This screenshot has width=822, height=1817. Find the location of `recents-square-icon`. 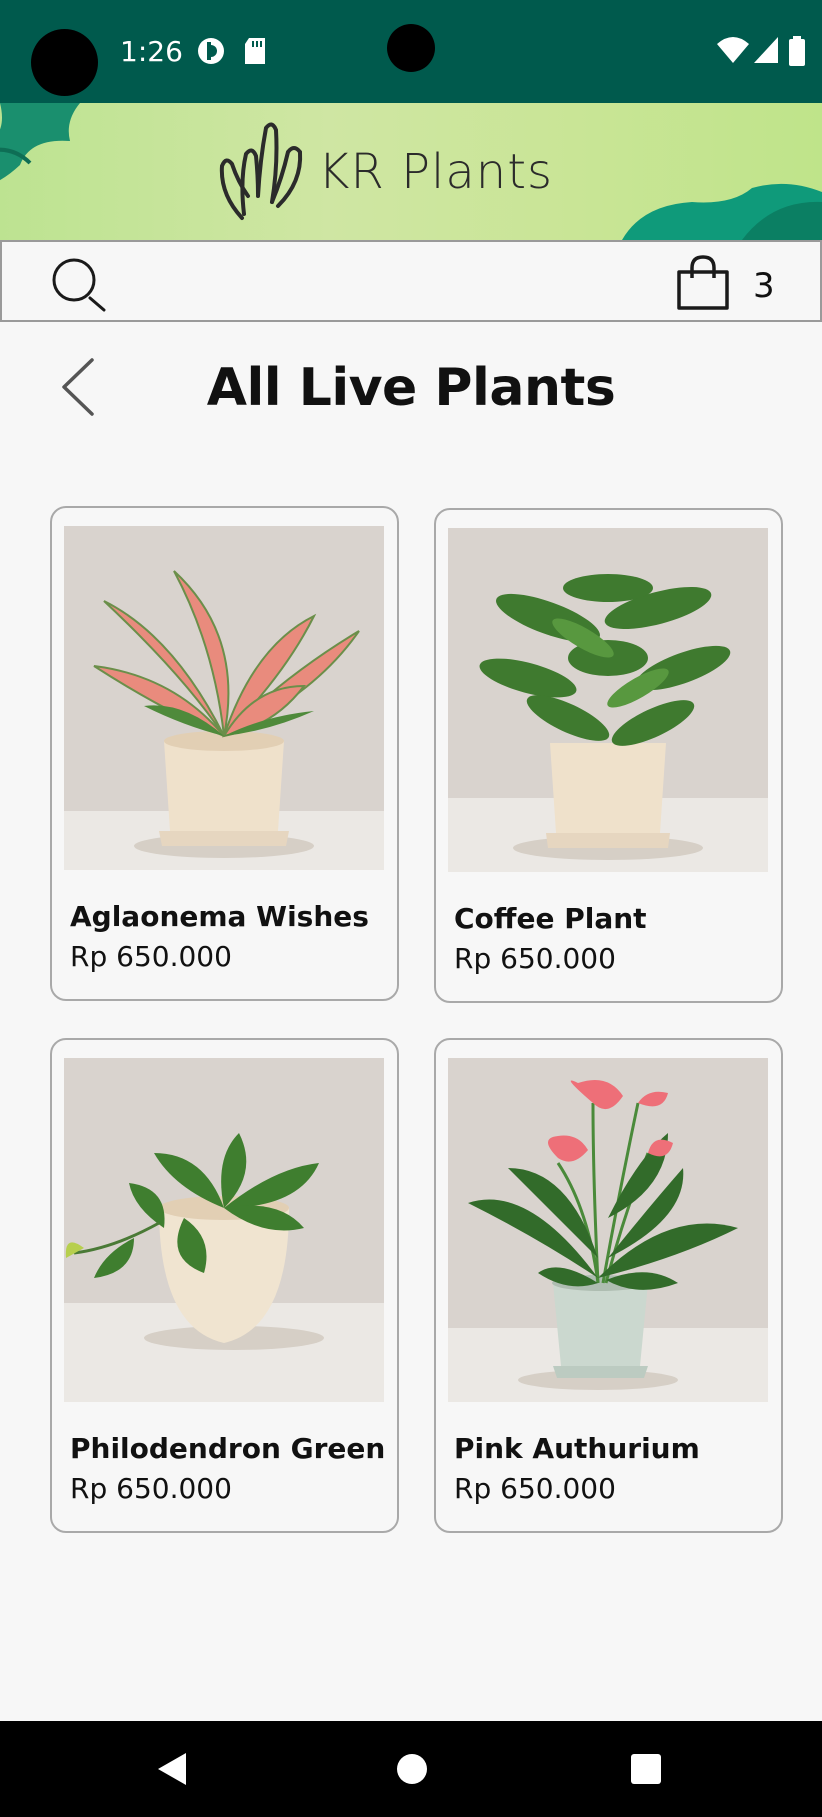

recents-square-icon is located at coordinates (646, 1769).